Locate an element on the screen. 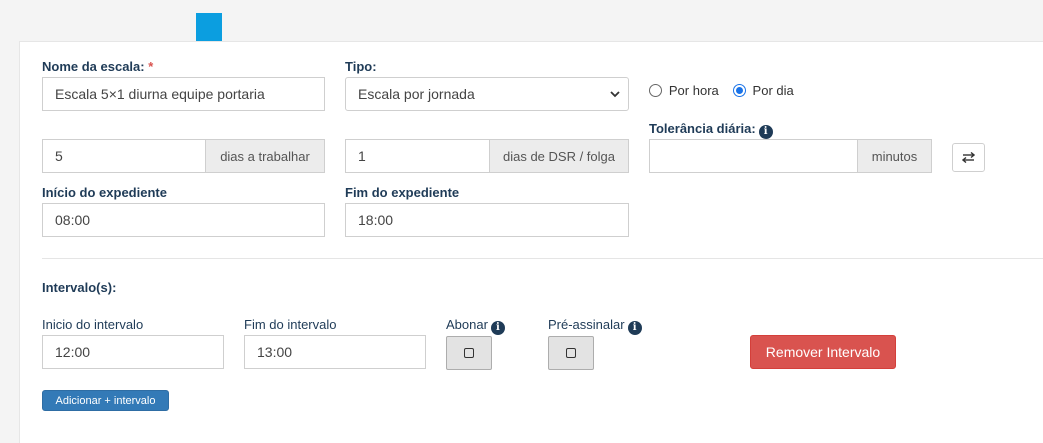  tolerancia-addon: minutos is located at coordinates (894, 156).